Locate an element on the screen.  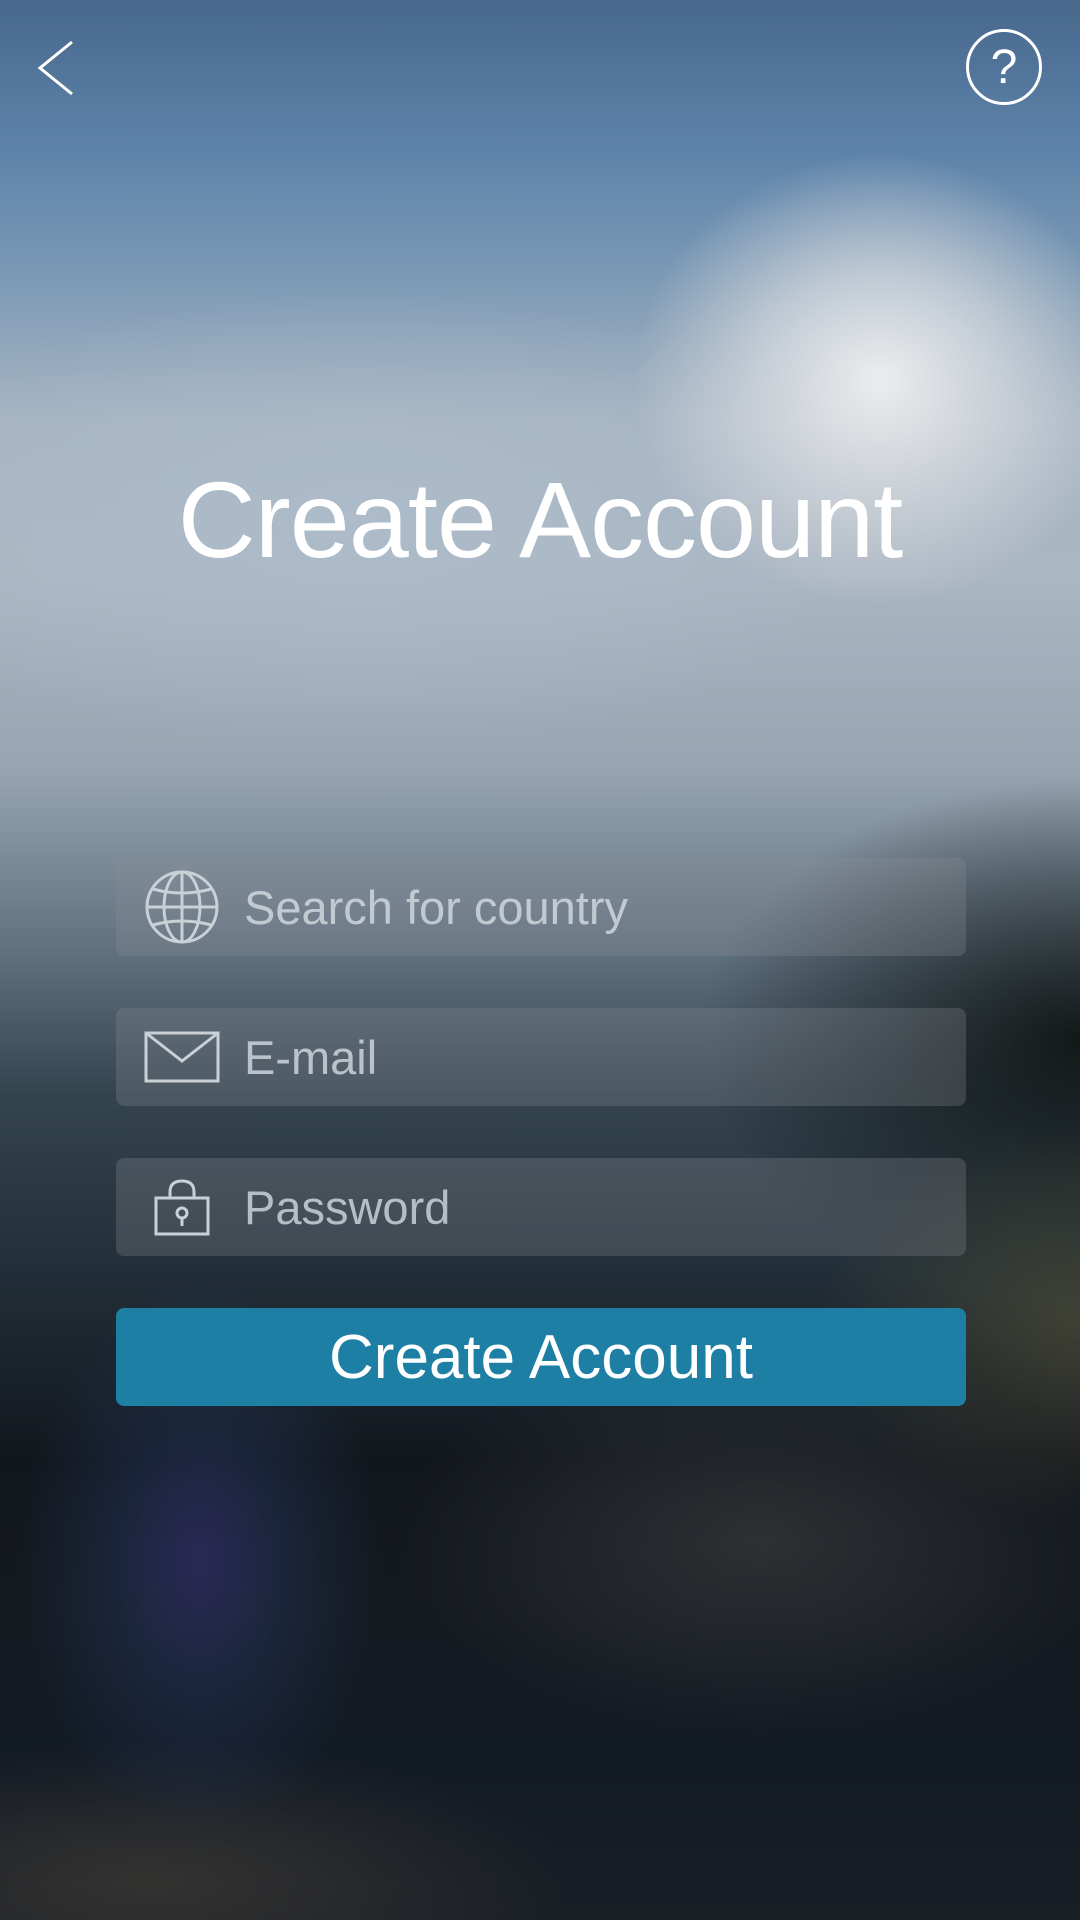
top-bar: ? is located at coordinates (540, 65).